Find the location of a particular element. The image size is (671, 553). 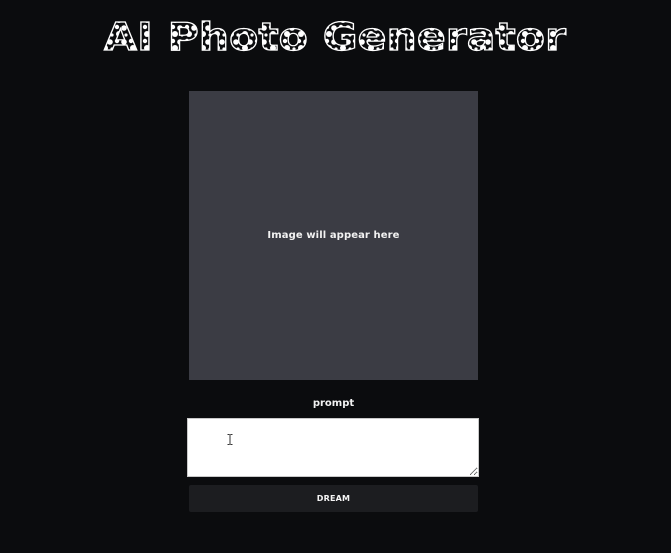

app-title-wrapper: AI Photo Generator is located at coordinates (335, 35).